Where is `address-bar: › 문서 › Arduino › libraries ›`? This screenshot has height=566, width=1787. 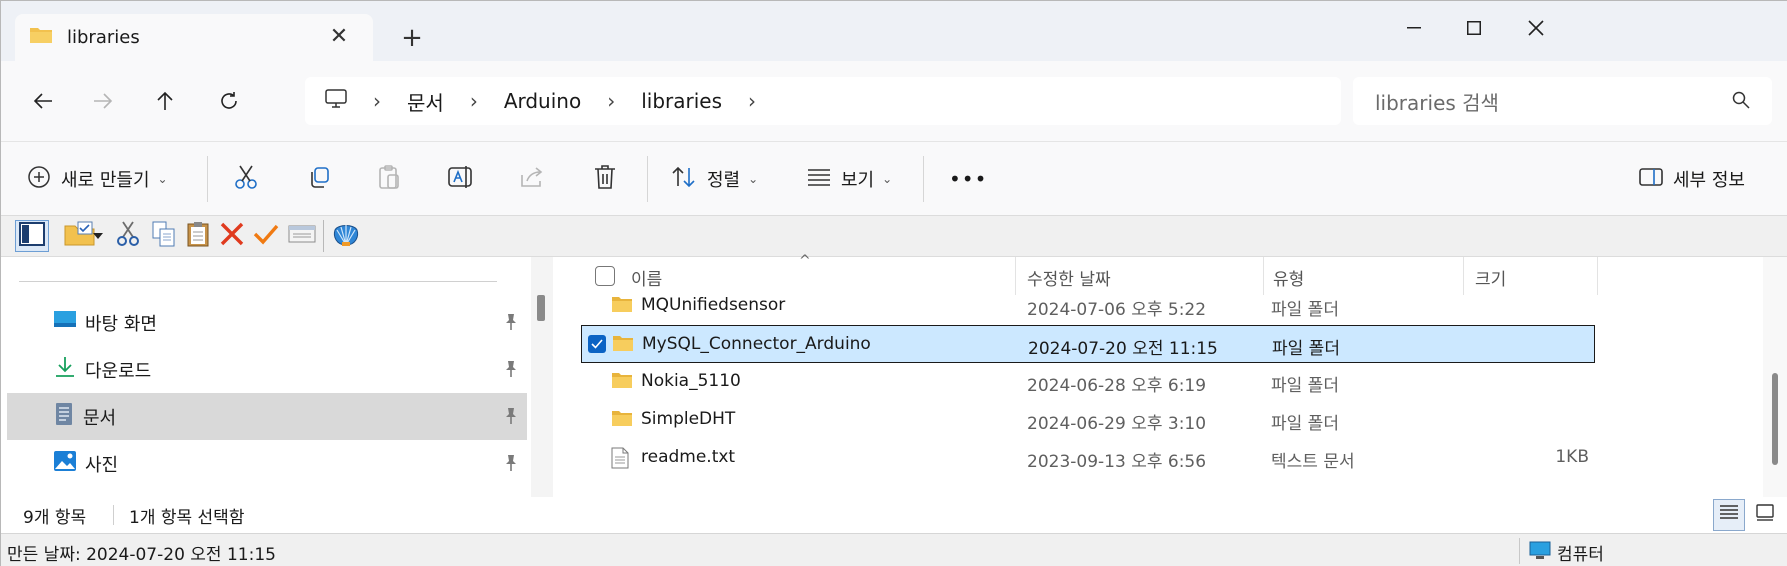
address-bar: › 문서 › Arduino › libraries › is located at coordinates (823, 101).